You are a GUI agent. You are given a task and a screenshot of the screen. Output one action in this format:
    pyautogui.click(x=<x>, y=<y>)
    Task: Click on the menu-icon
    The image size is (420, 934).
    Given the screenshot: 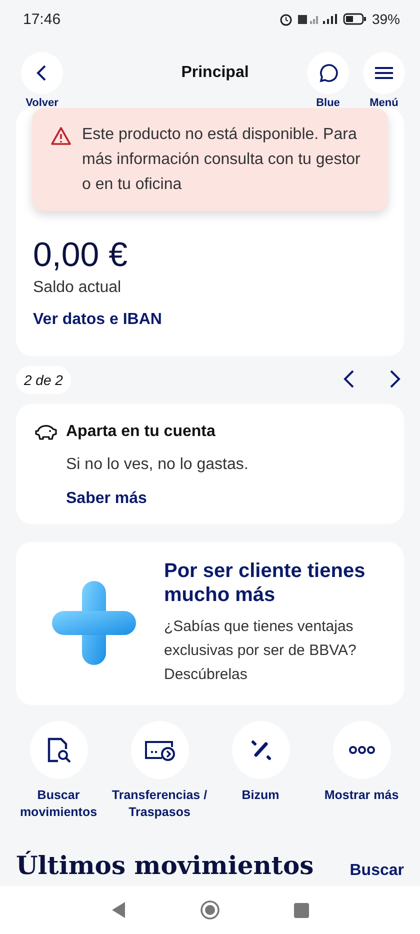 What is the action you would take?
    pyautogui.click(x=384, y=73)
    